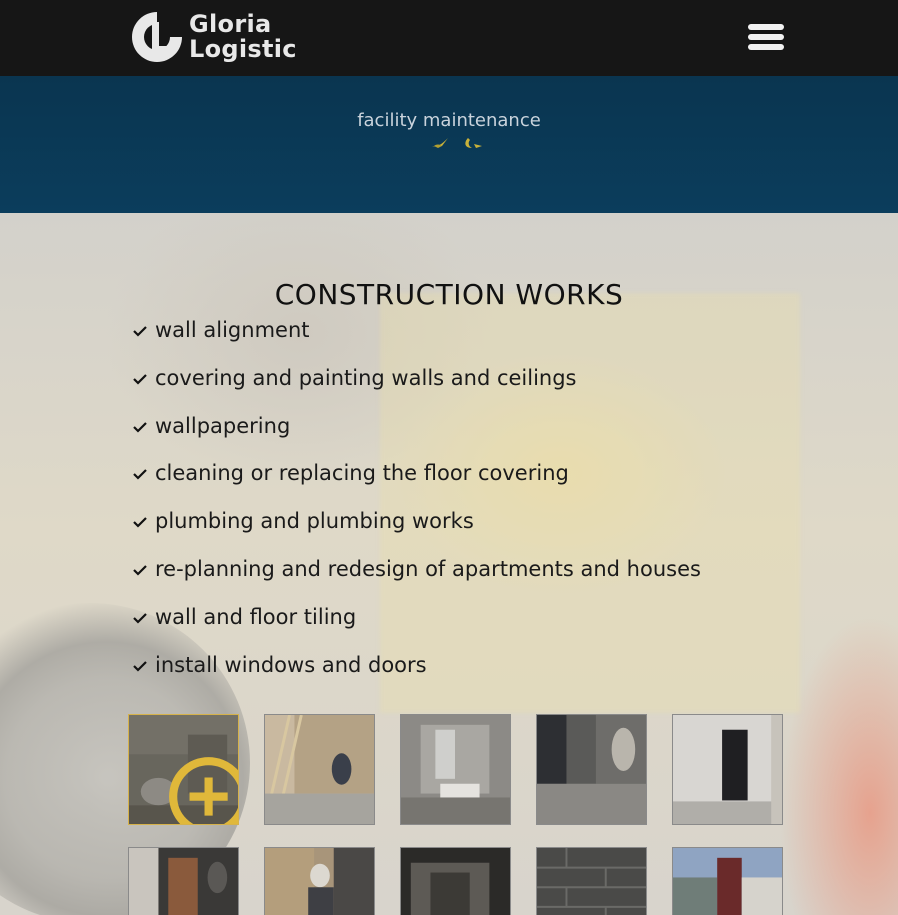  I want to click on top-navigation-bar: Gloria Logistic, so click(449, 38).